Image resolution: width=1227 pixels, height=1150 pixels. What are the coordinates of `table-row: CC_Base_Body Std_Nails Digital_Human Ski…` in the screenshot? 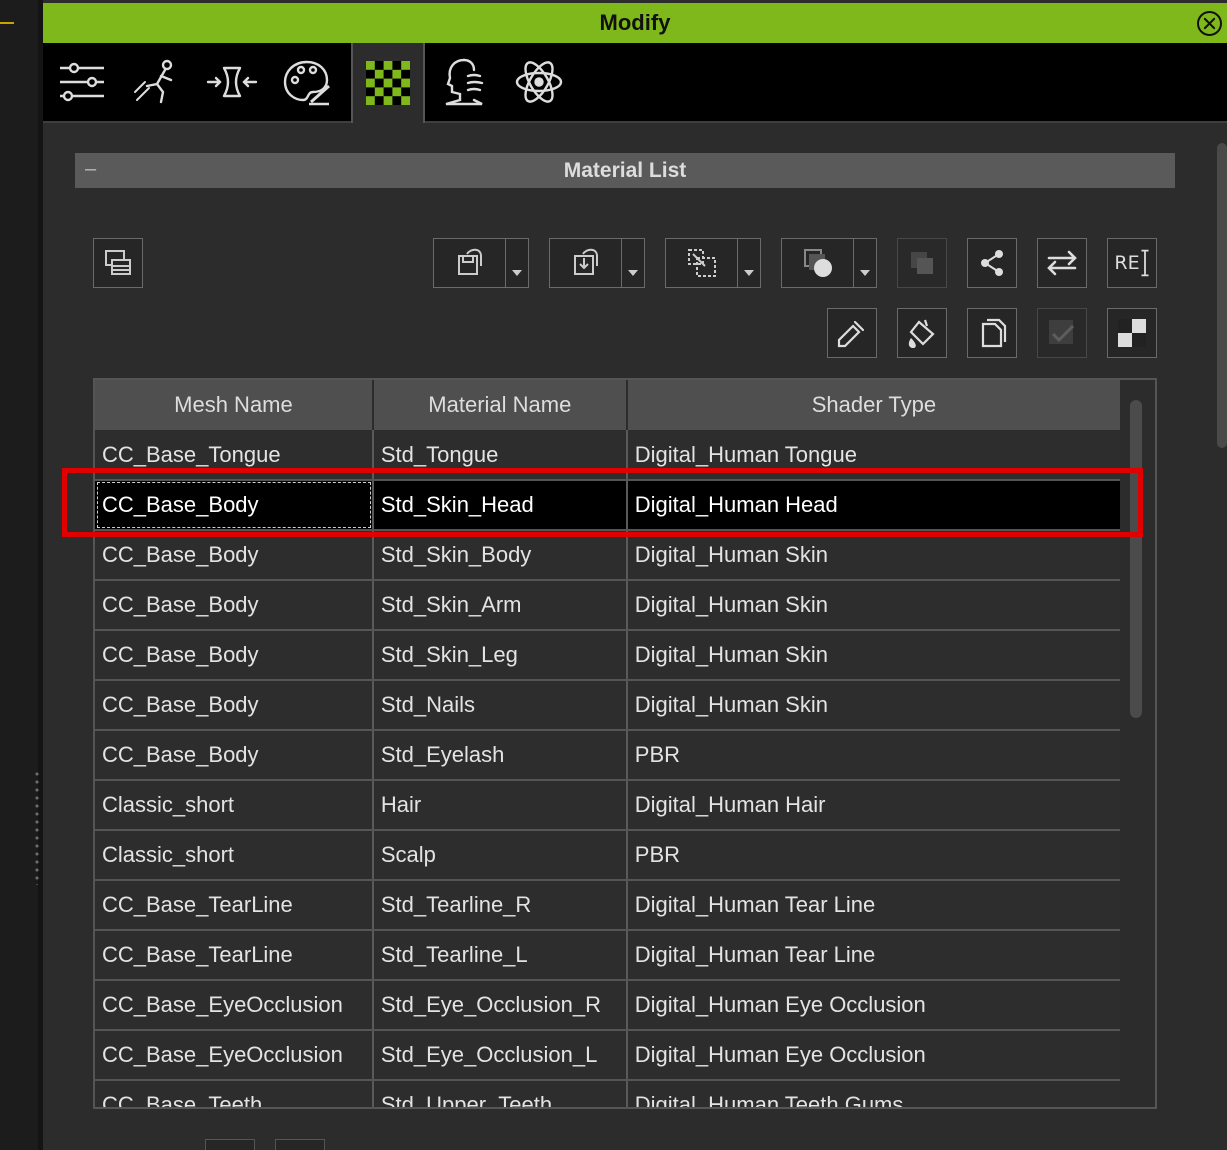 It's located at (609, 705).